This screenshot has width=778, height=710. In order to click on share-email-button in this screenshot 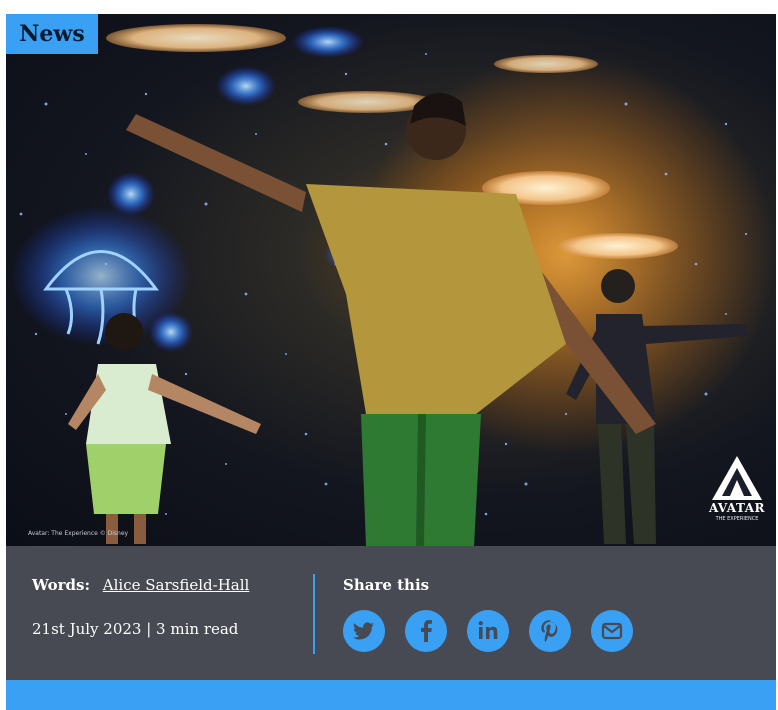, I will do `click(612, 631)`.